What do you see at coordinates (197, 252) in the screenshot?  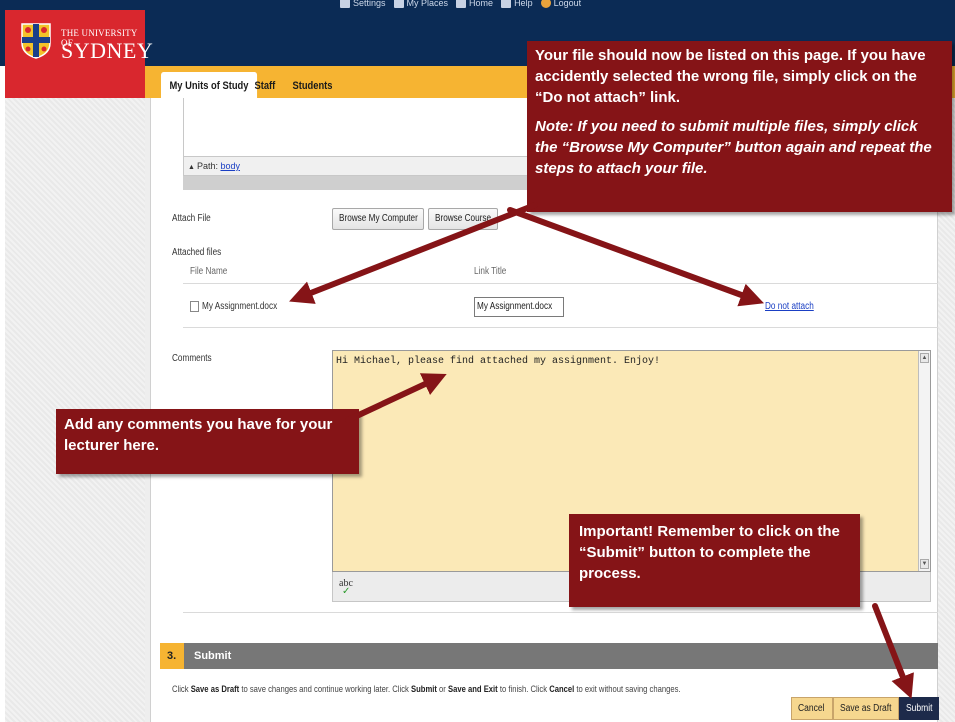 I see `attached-files-label: Attached files` at bounding box center [197, 252].